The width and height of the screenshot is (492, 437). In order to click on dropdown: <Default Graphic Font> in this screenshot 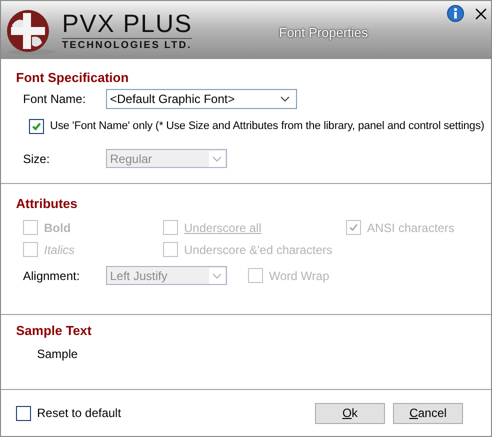, I will do `click(201, 99)`.